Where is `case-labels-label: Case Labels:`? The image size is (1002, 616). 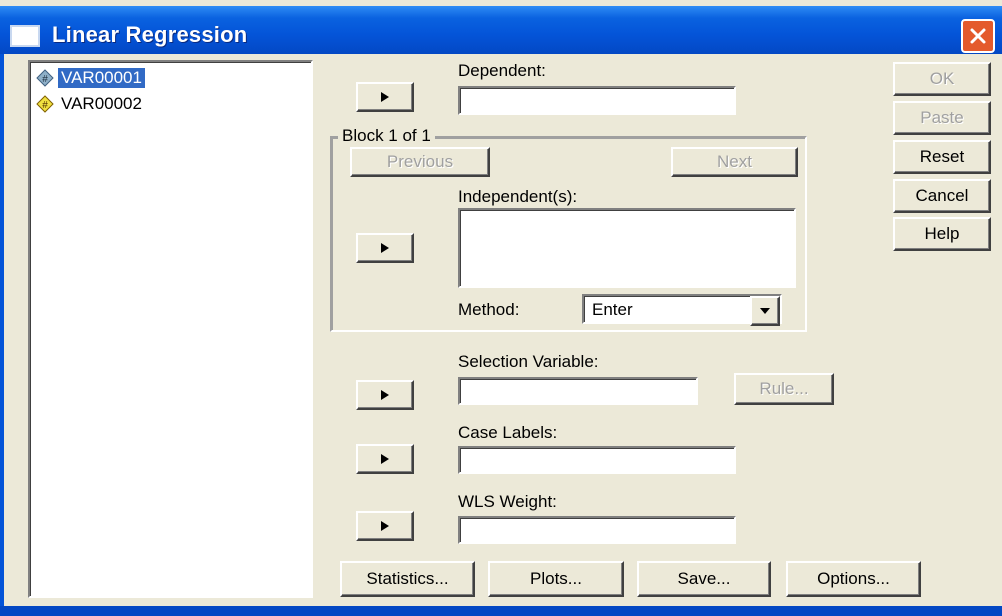 case-labels-label: Case Labels: is located at coordinates (508, 432).